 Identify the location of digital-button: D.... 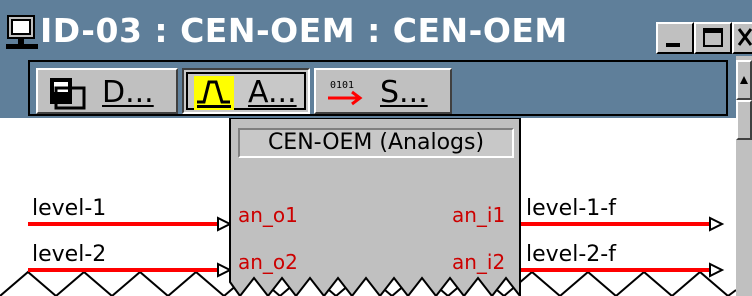
(107, 91).